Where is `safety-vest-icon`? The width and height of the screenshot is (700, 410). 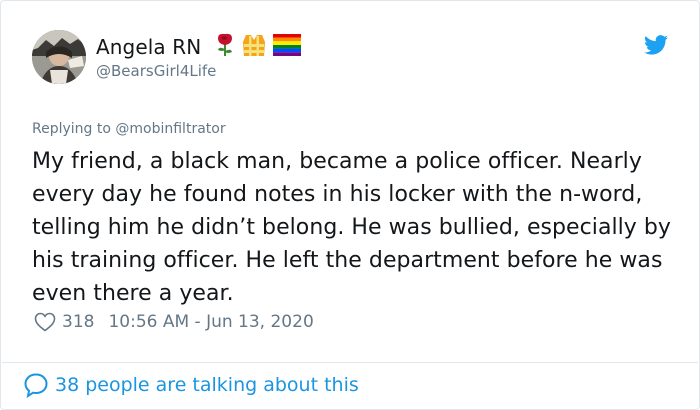
safety-vest-icon is located at coordinates (254, 47).